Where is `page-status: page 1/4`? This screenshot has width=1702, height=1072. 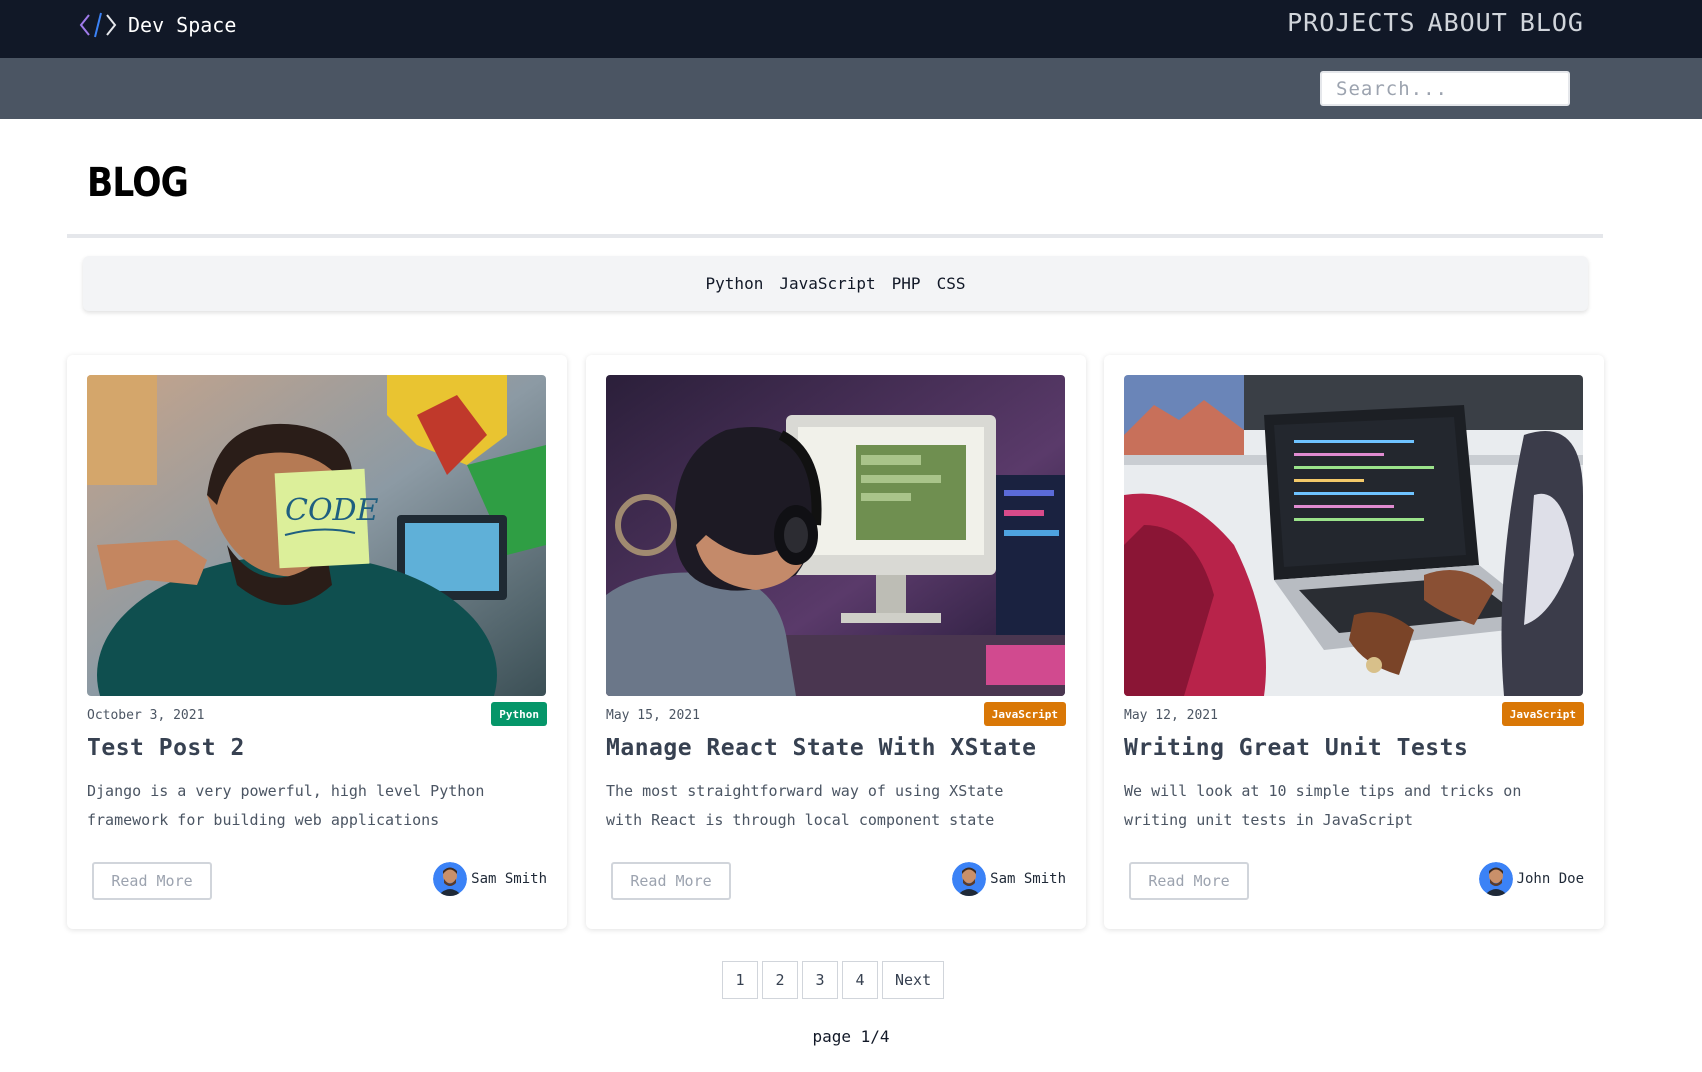
page-status: page 1/4 is located at coordinates (851, 1036).